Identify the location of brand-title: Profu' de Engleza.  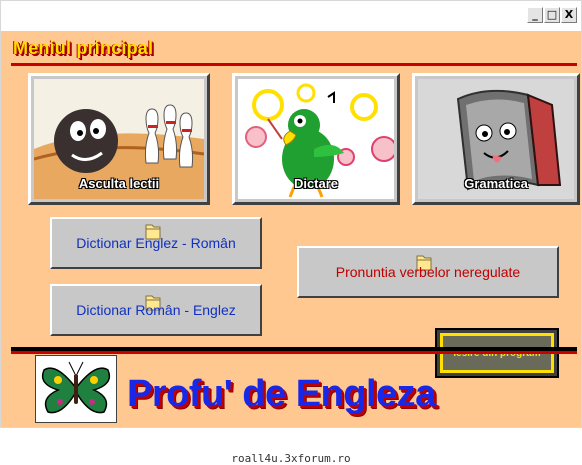
(281, 394).